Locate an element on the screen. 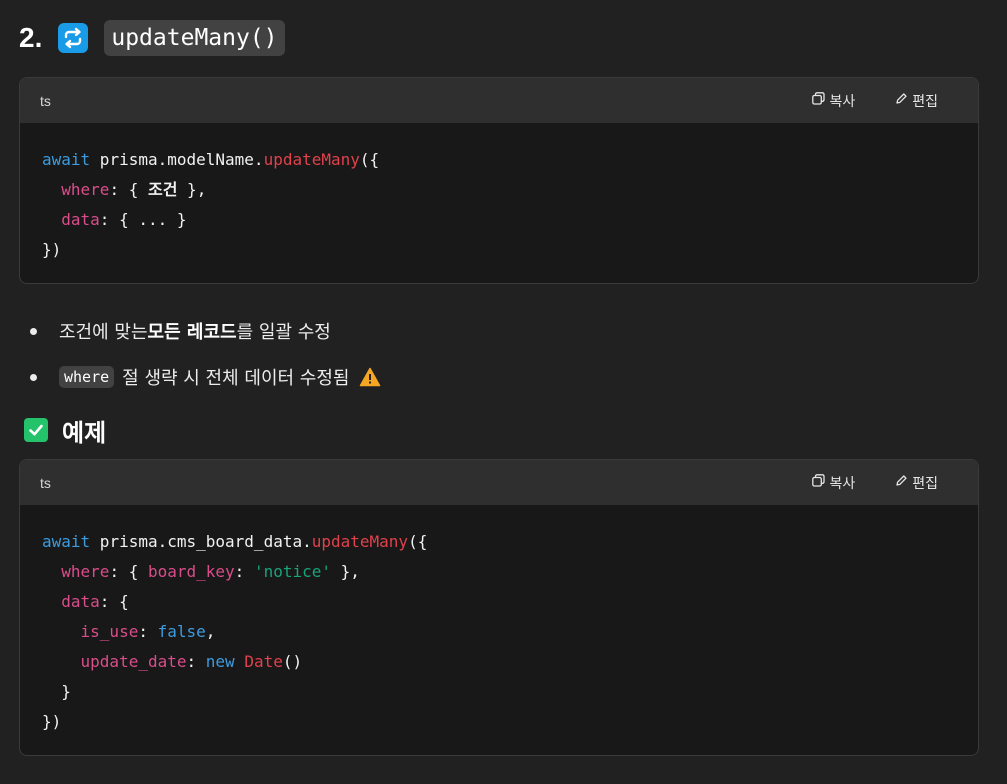 This screenshot has height=784, width=1007. code-line: data: { ... } is located at coordinates (124, 219).